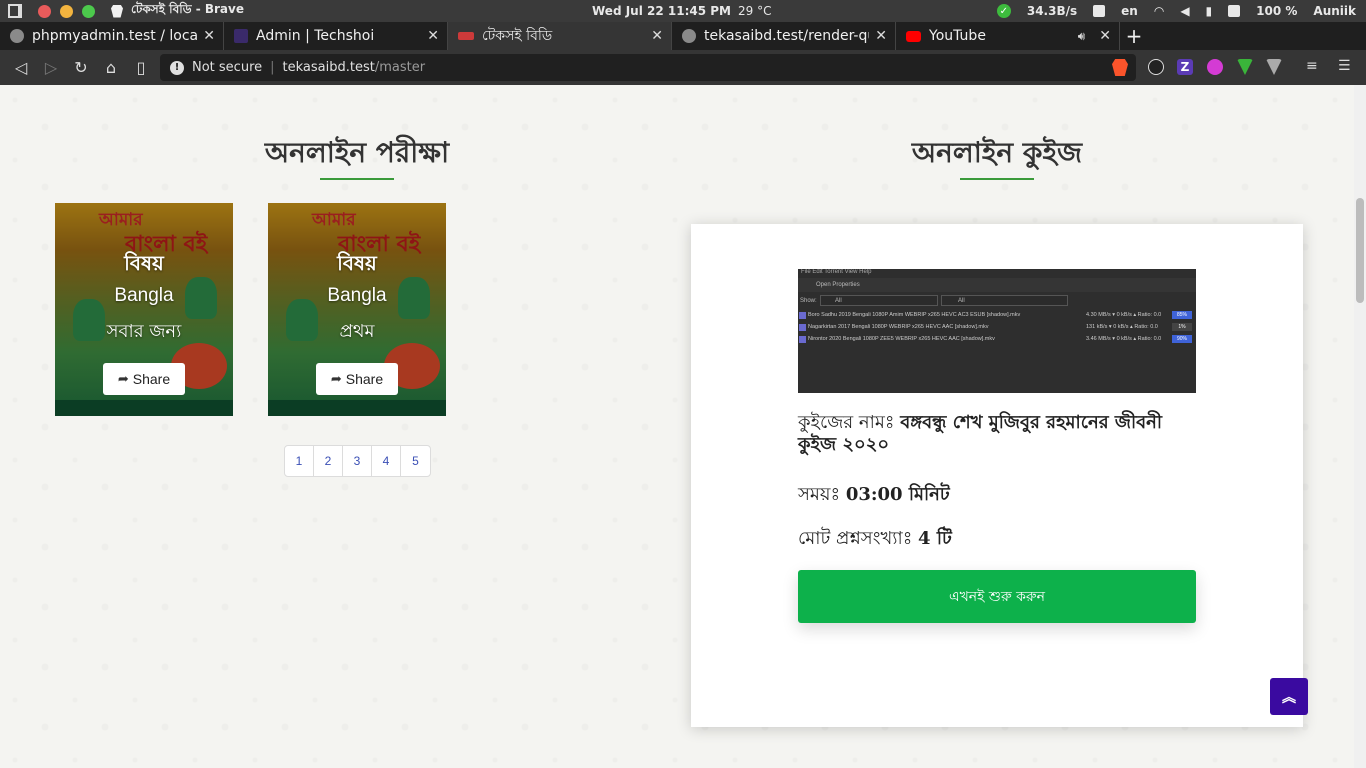 The height and width of the screenshot is (768, 1366). What do you see at coordinates (328, 67) in the screenshot?
I see `url-host: tekasaibd.test` at bounding box center [328, 67].